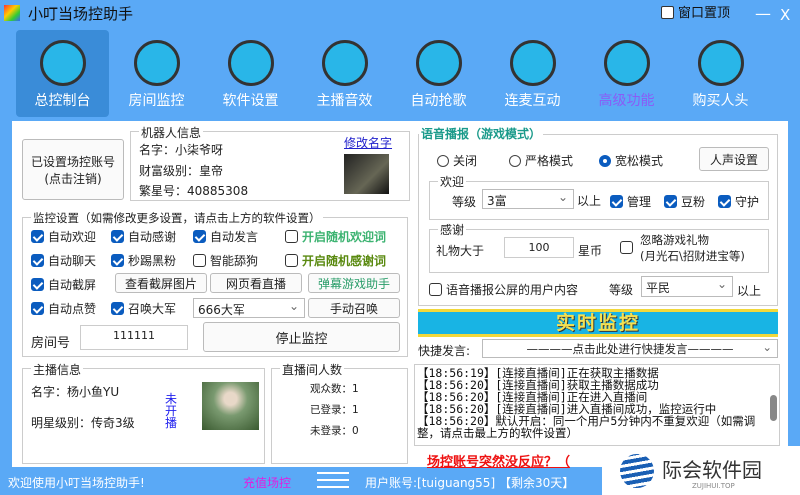  I want to click on tab-0: 总控制台, so click(62, 73).